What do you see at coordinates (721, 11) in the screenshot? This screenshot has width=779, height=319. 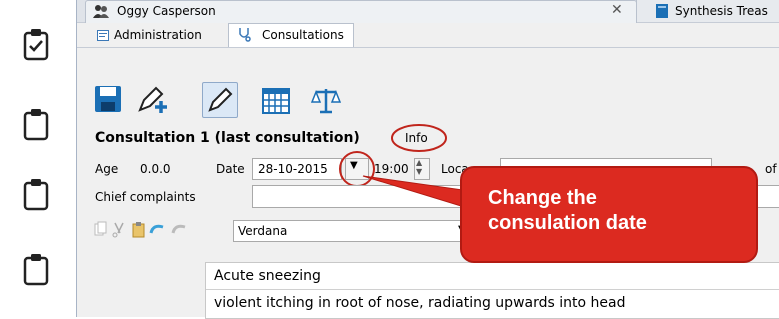 I see `tab-synthesis-label: Synthesis Treas` at bounding box center [721, 11].